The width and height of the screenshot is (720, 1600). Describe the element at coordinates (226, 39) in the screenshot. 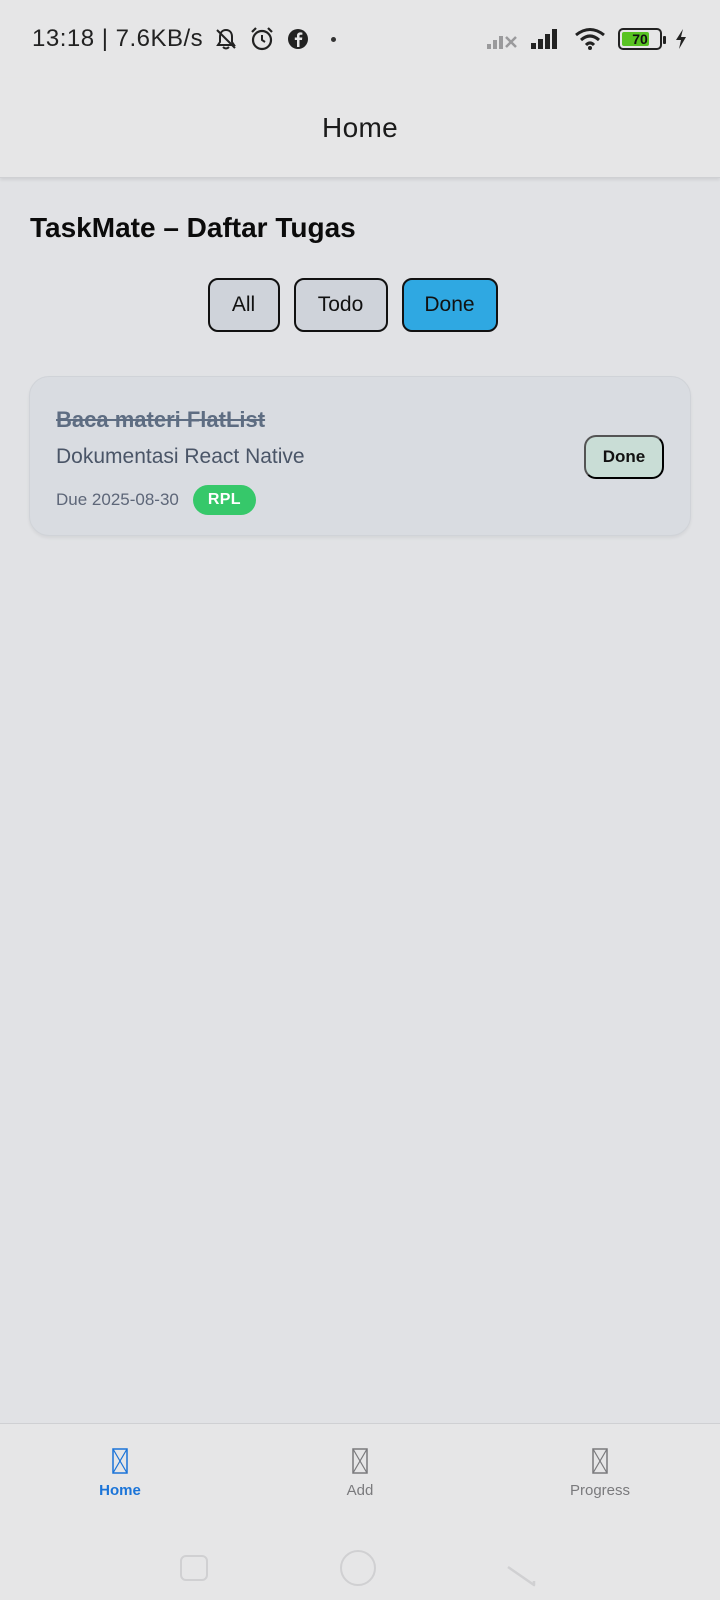

I see `bell-off-icon` at that location.